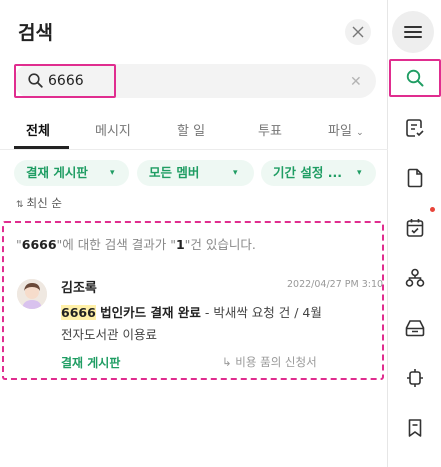 The height and width of the screenshot is (467, 441). What do you see at coordinates (270, 129) in the screenshot?
I see `tab-poll: 투표` at bounding box center [270, 129].